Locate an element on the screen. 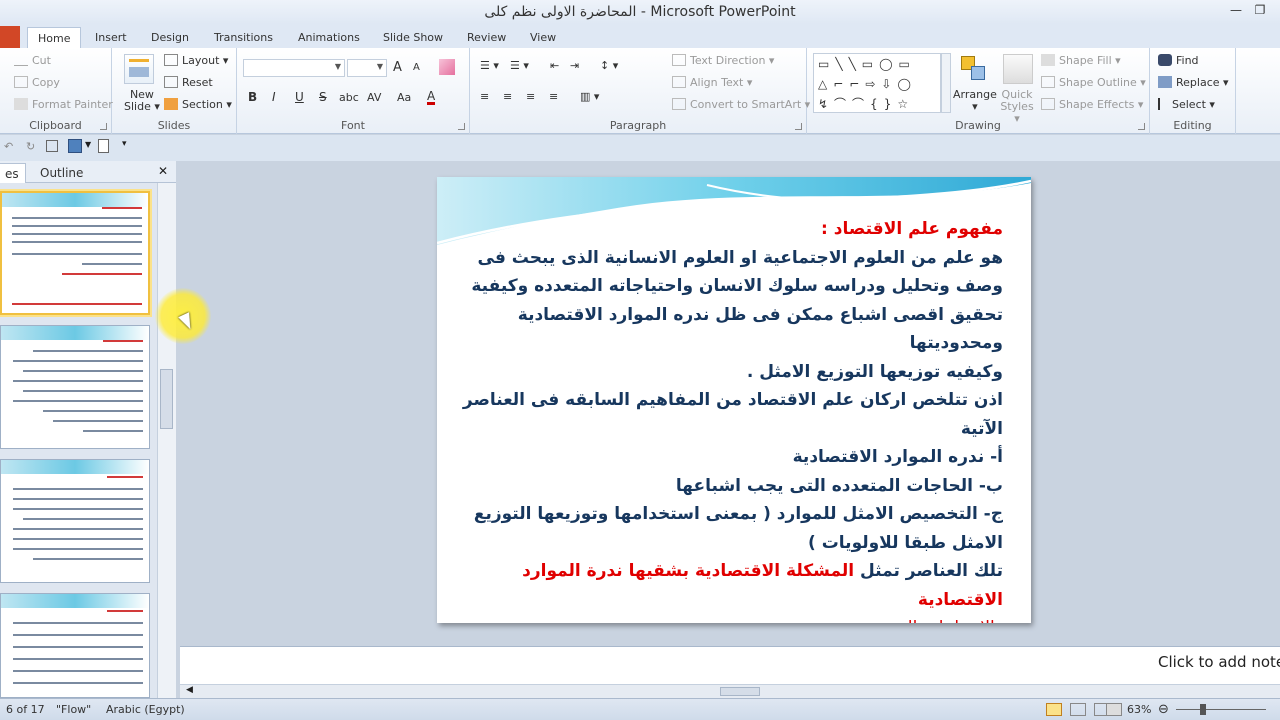 Image resolution: width=1280 pixels, height=720 pixels. group-label: Paragraph is located at coordinates (638, 125).